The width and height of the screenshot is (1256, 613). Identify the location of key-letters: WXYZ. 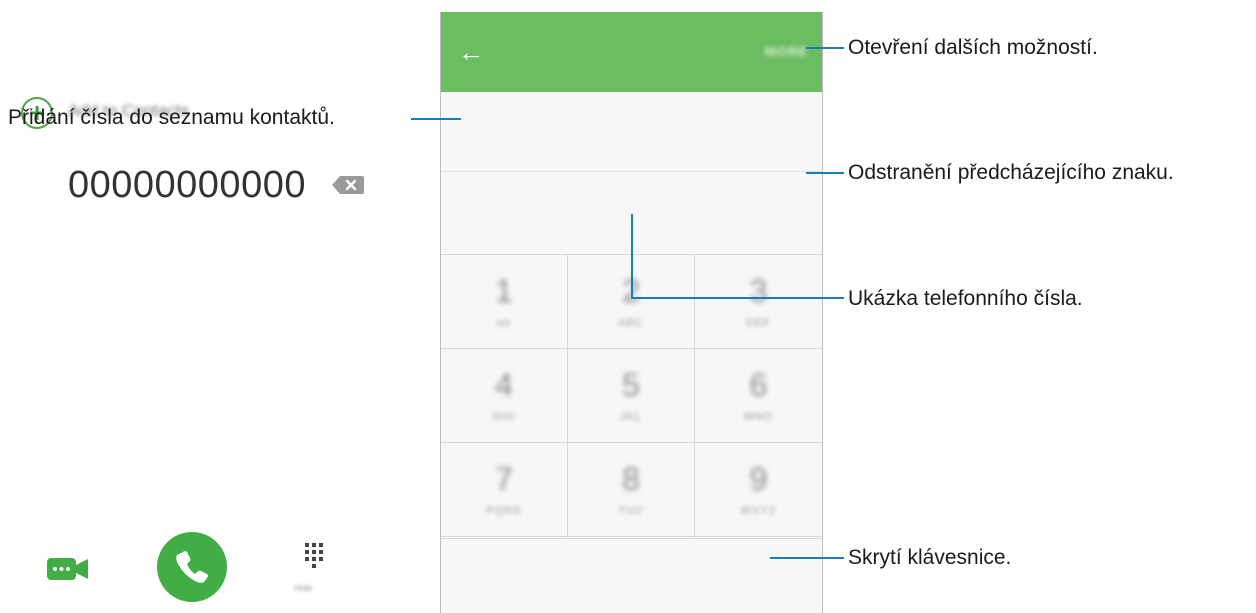
(758, 511).